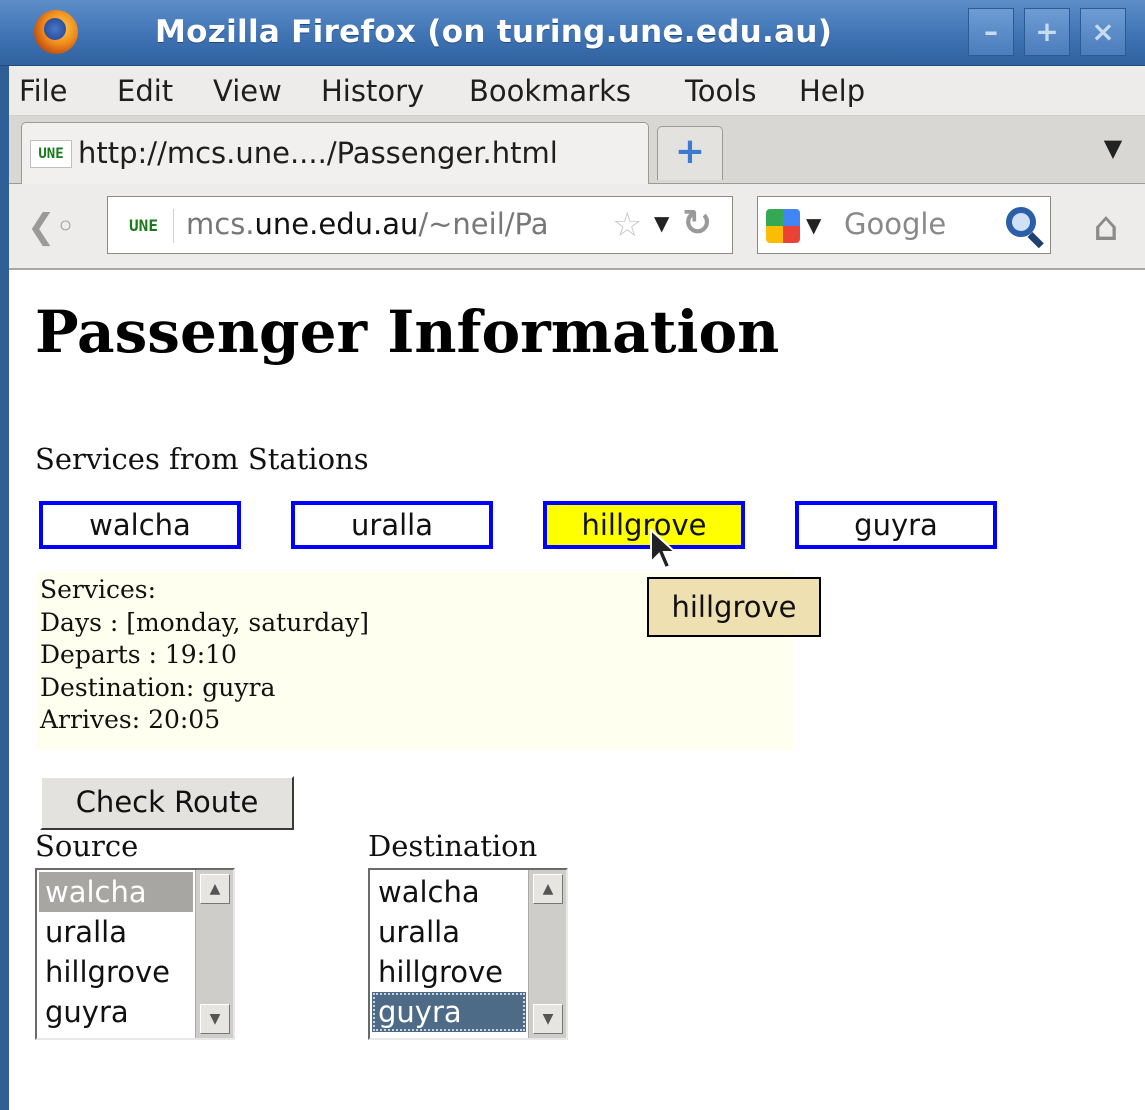 This screenshot has height=1110, width=1145. I want to click on services-departs: Departs : 19:10, so click(138, 654).